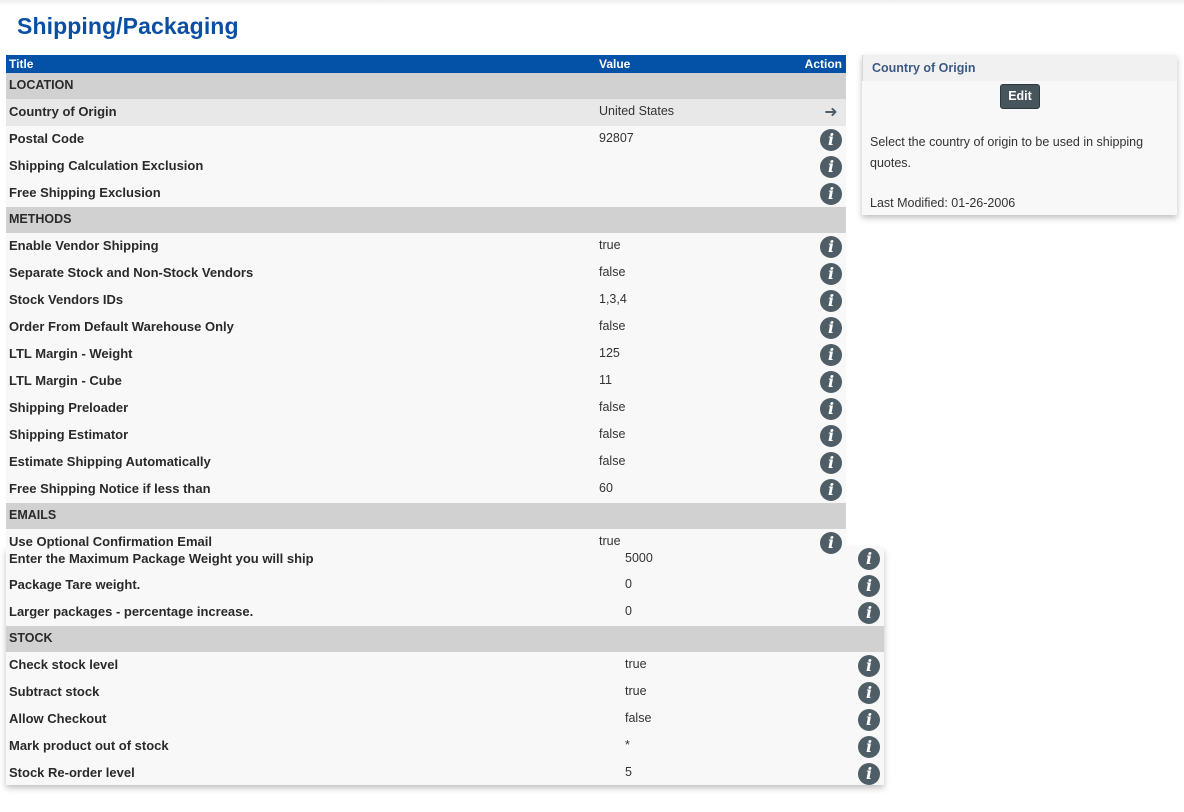 This screenshot has height=812, width=1184. What do you see at coordinates (426, 354) in the screenshot?
I see `table-row: LTL Margin - Weight 125 i` at bounding box center [426, 354].